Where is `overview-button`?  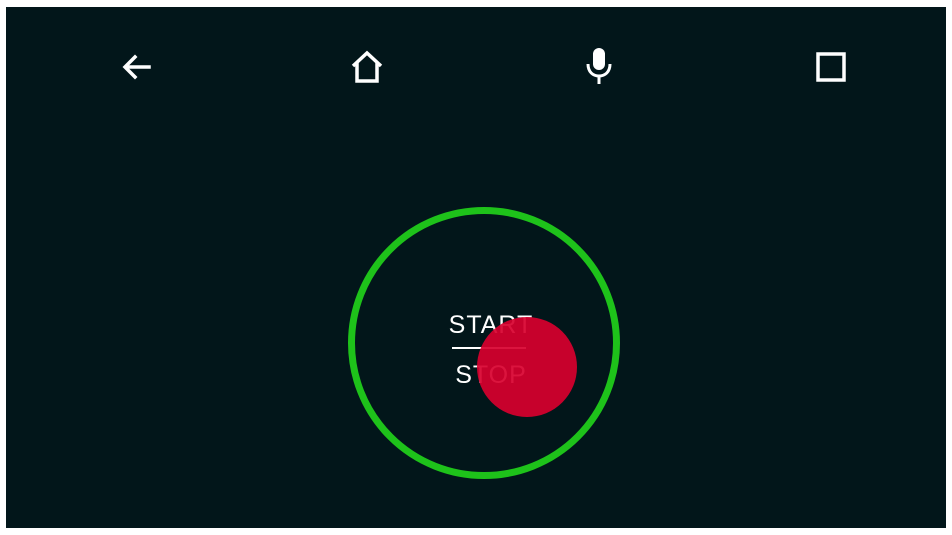 overview-button is located at coordinates (831, 67).